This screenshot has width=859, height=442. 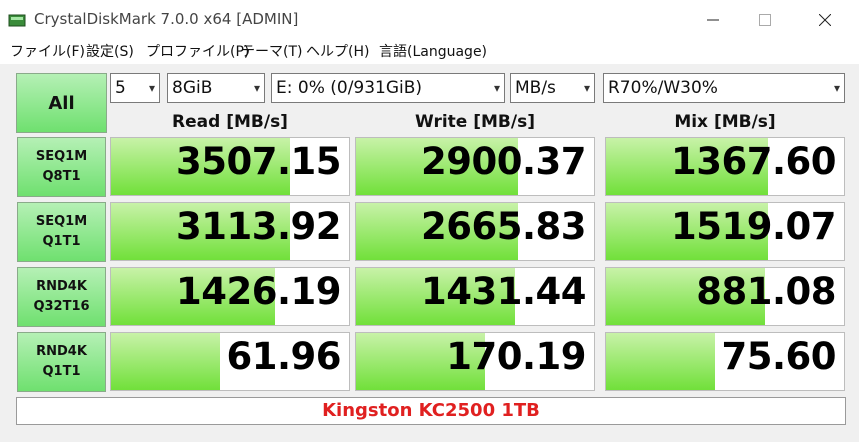 What do you see at coordinates (61, 297) in the screenshot?
I see `rnd4k-q32t16-button: RND4K Q32T16` at bounding box center [61, 297].